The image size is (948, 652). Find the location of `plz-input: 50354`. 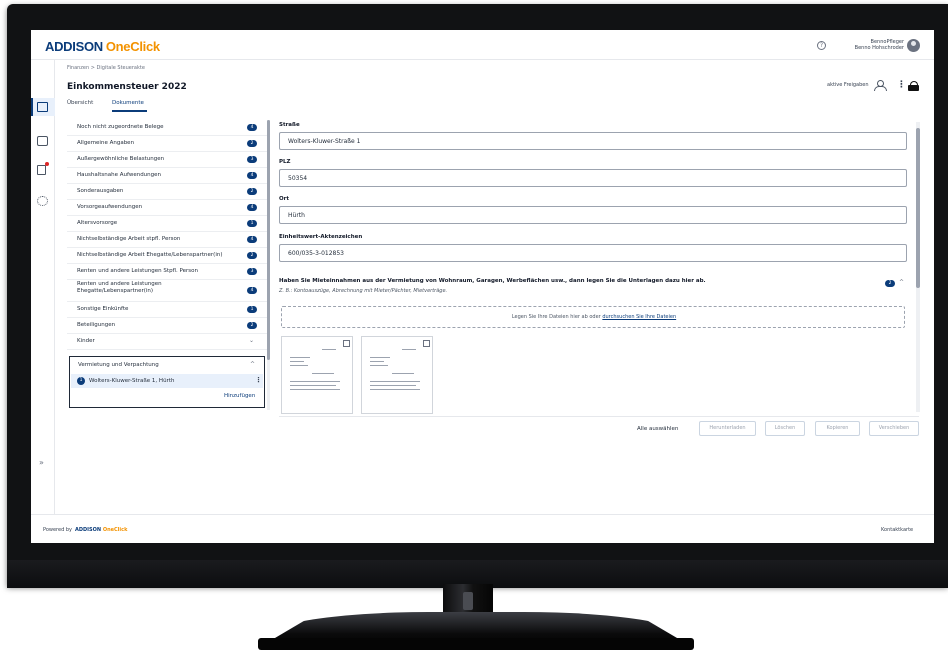

plz-input: 50354 is located at coordinates (593, 178).